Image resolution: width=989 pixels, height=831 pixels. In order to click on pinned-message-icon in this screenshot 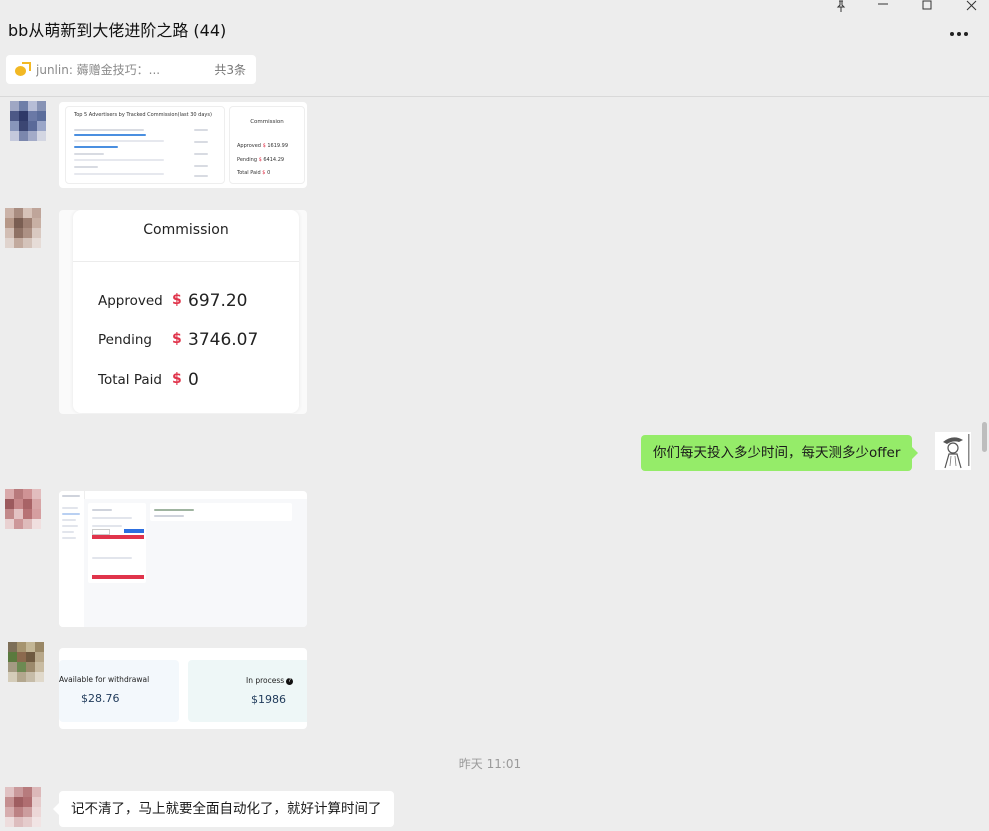, I will do `click(22, 69)`.